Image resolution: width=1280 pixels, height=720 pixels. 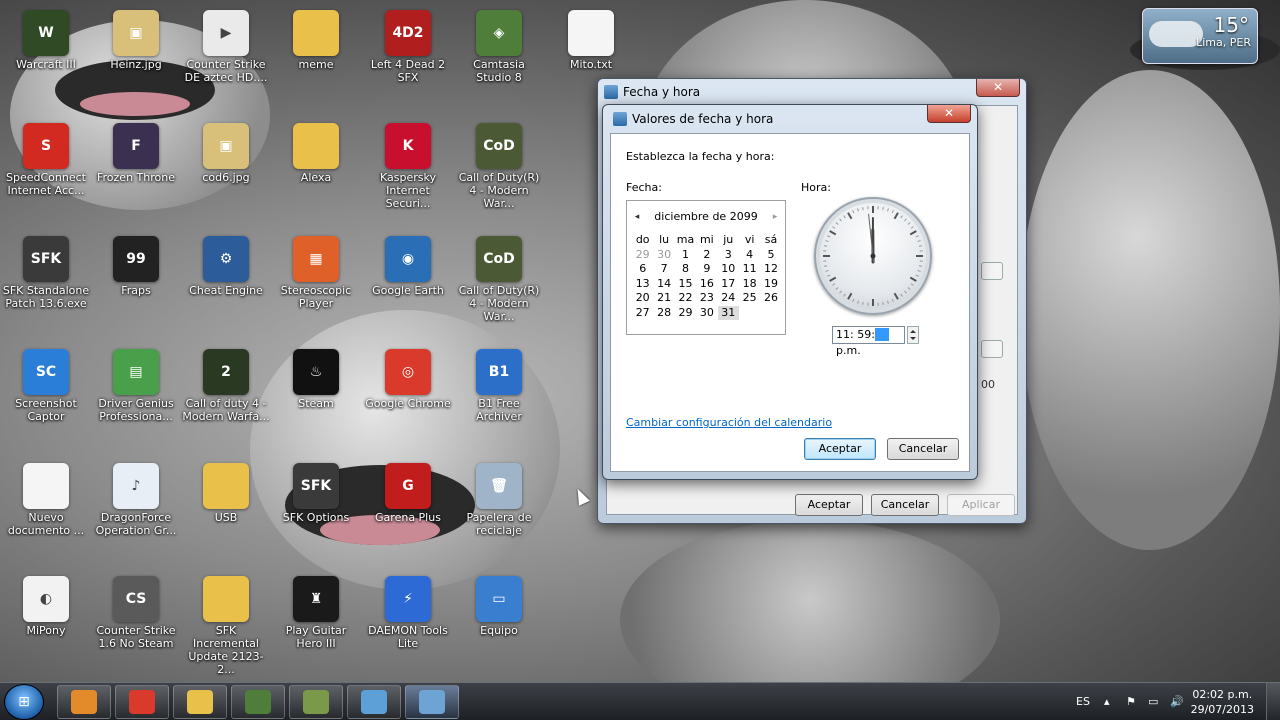 I want to click on desktop-icon: ◎ Google Chrome, so click(x=408, y=397).